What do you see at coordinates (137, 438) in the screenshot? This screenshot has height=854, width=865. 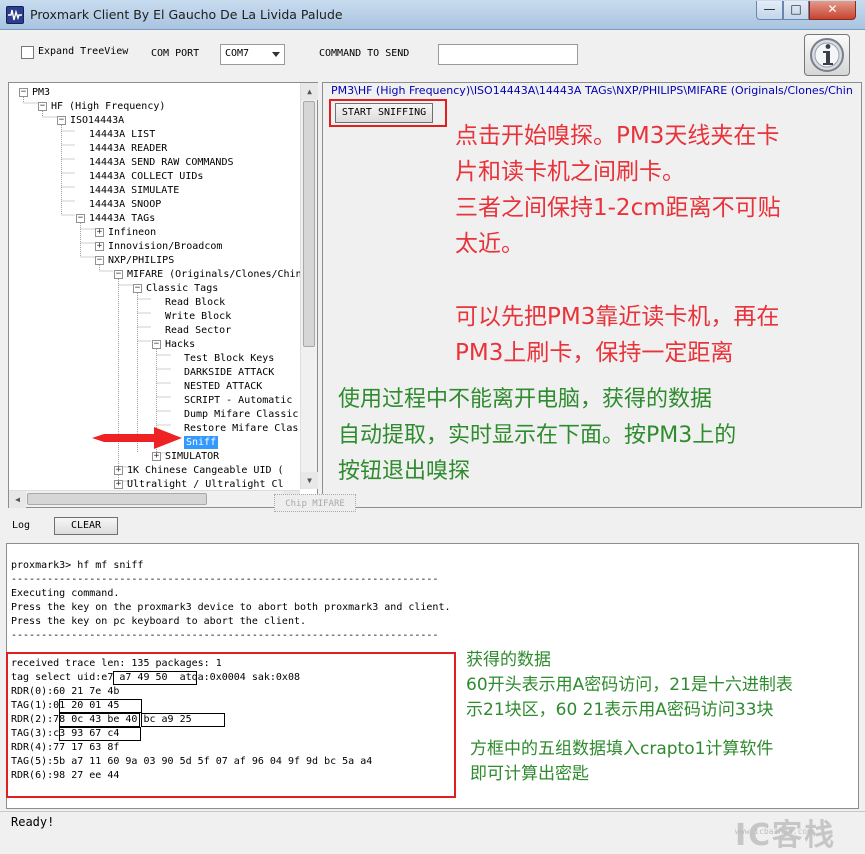 I see `arrow-annotation-icon` at bounding box center [137, 438].